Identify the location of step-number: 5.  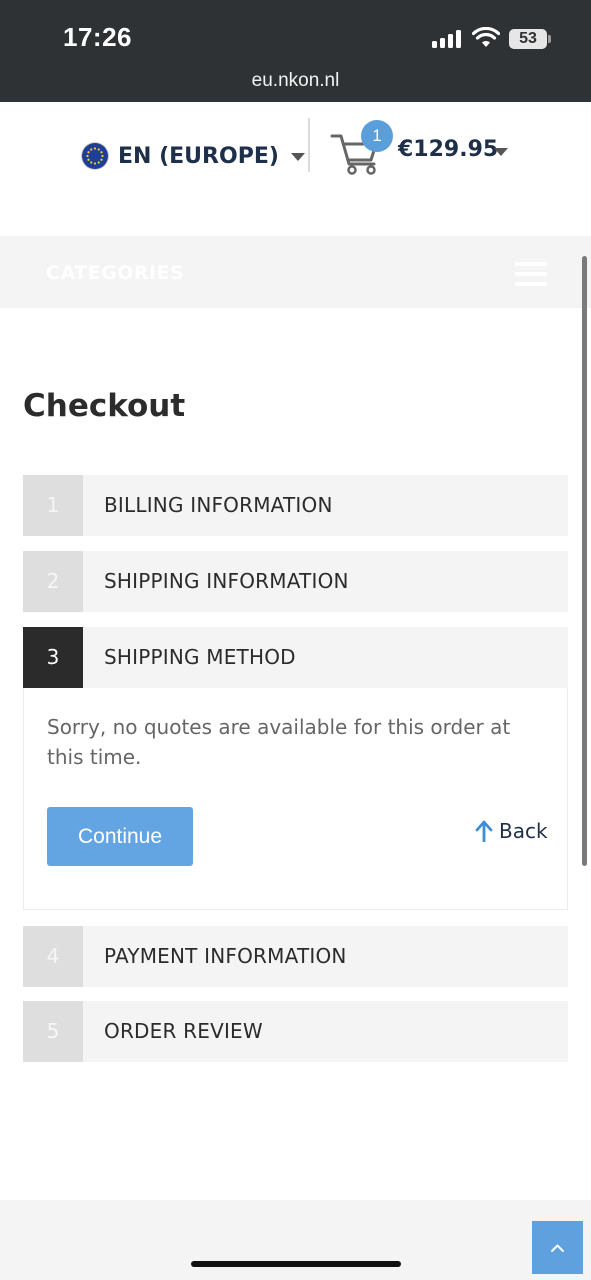
(53, 1031).